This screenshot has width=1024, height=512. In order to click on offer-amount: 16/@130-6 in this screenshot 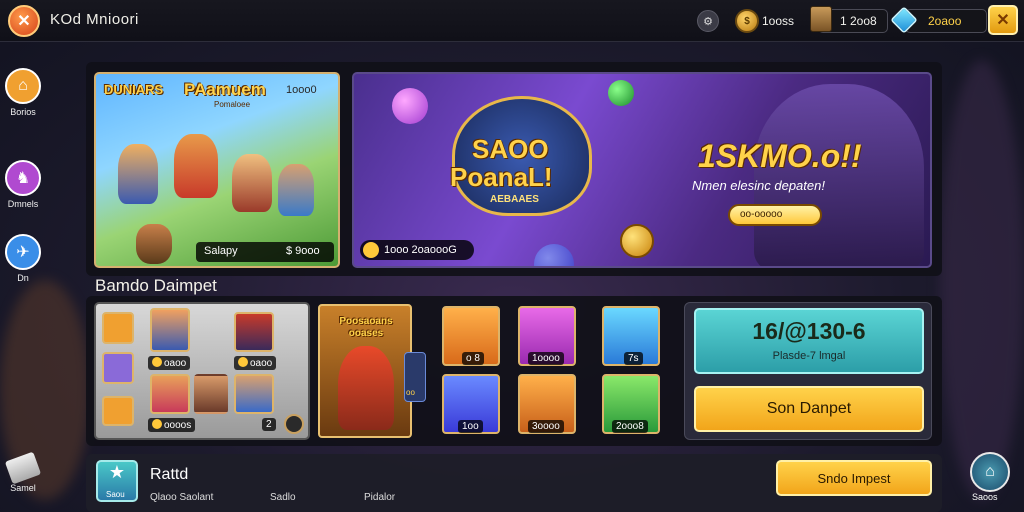, I will do `click(809, 331)`.